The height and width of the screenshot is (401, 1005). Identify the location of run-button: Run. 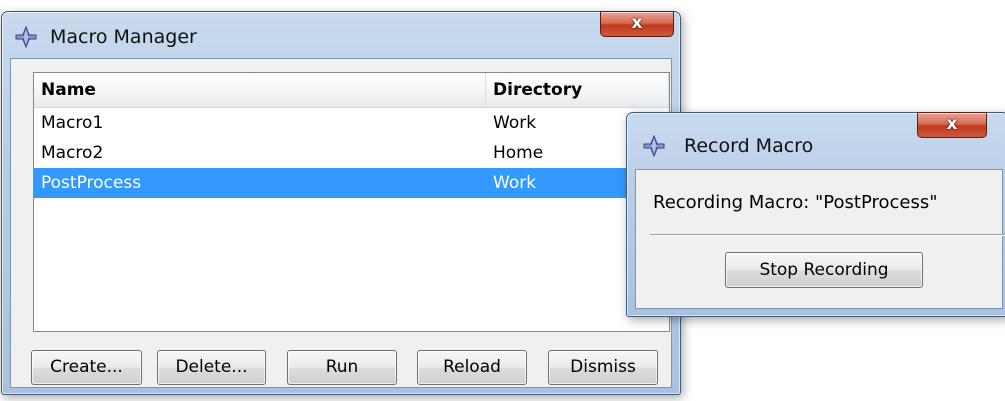
(342, 367).